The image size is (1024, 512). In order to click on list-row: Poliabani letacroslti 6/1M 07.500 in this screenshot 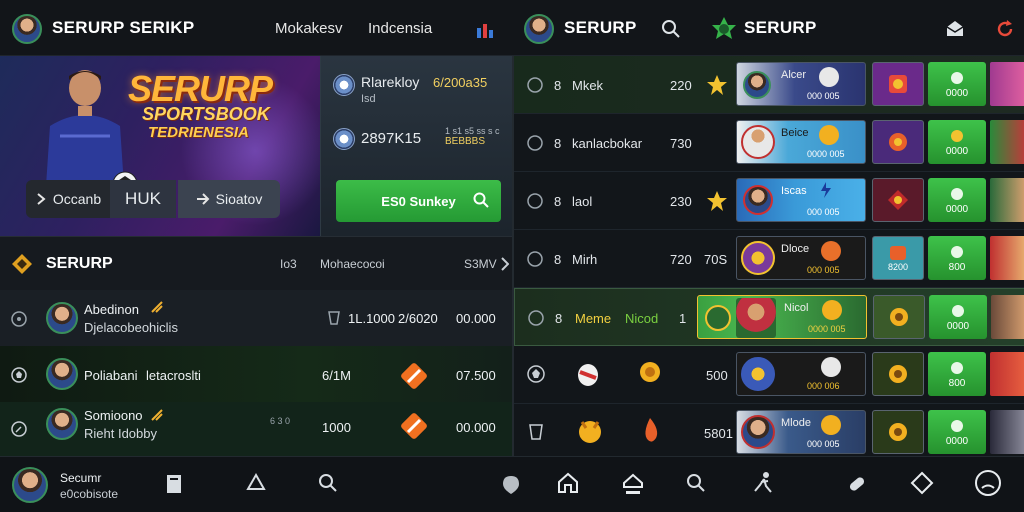, I will do `click(256, 374)`.